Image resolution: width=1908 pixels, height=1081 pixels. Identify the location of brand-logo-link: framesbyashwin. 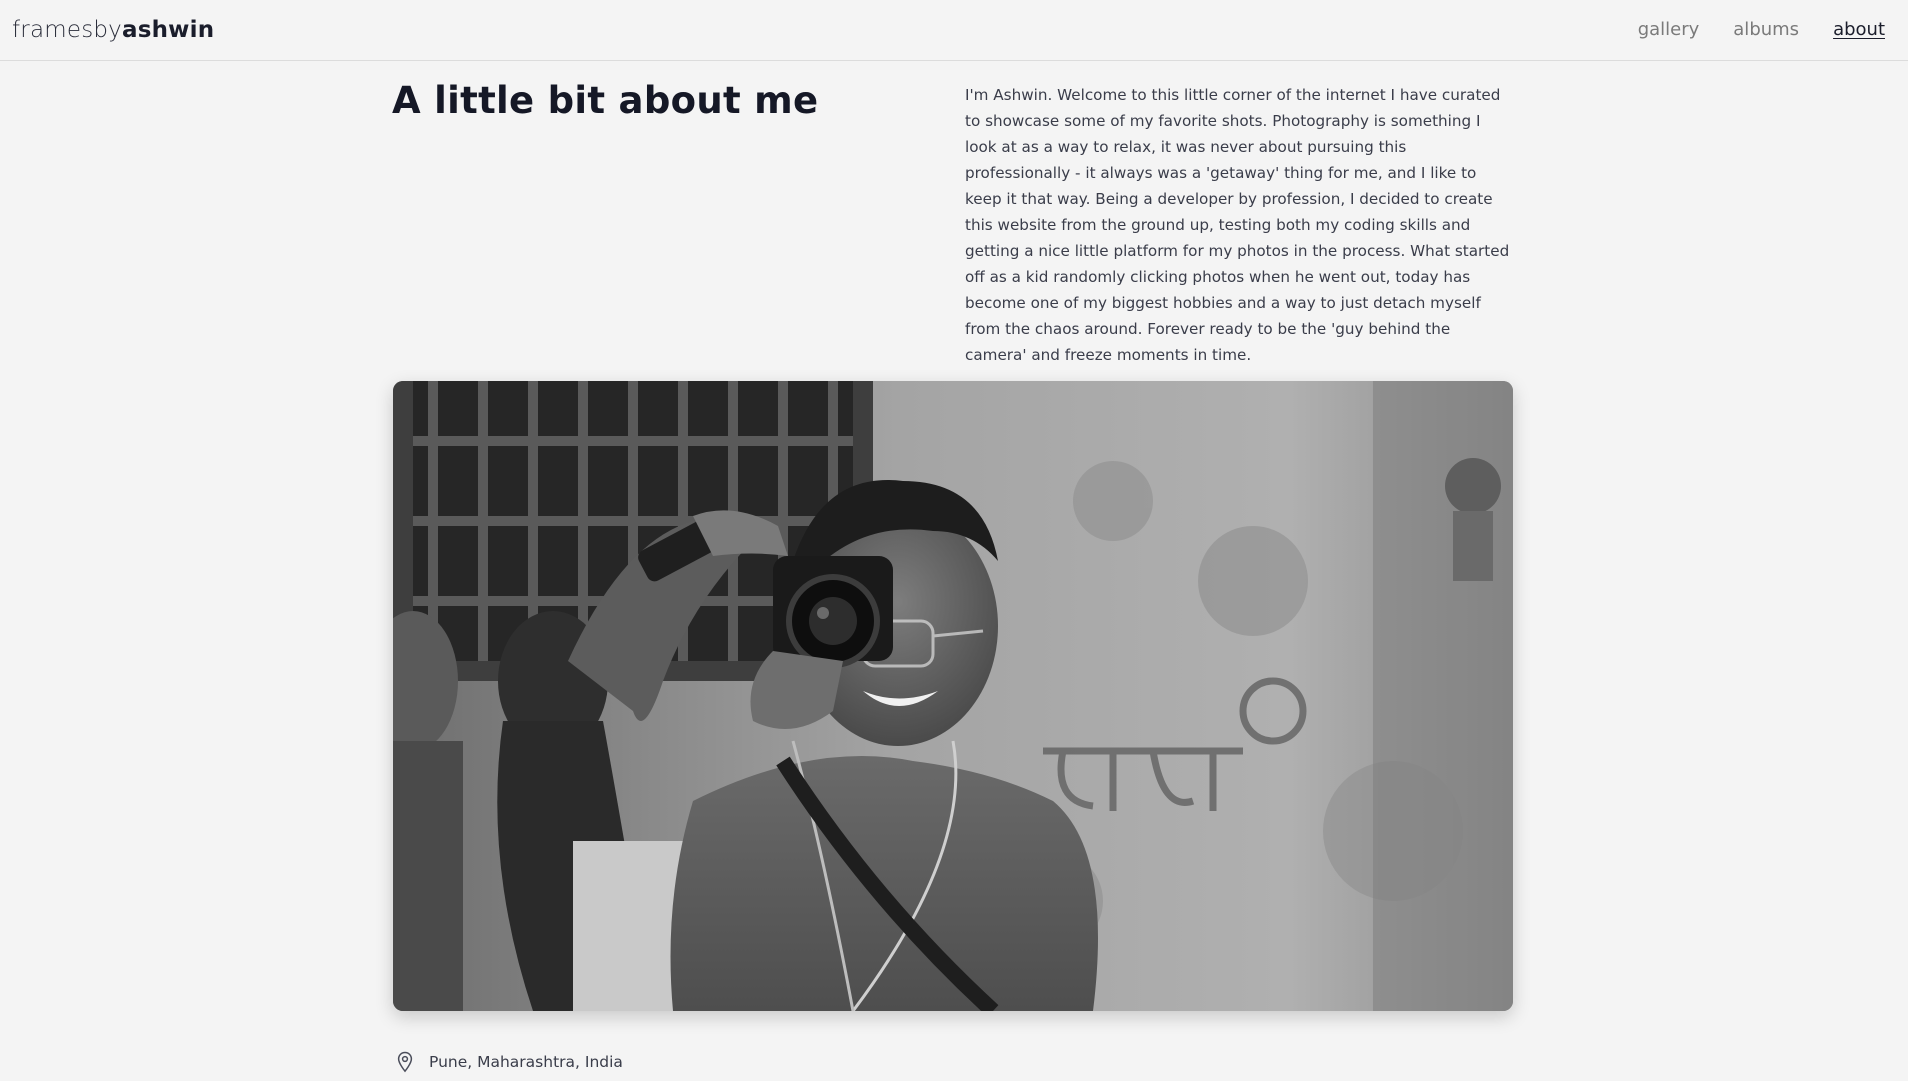
(113, 30).